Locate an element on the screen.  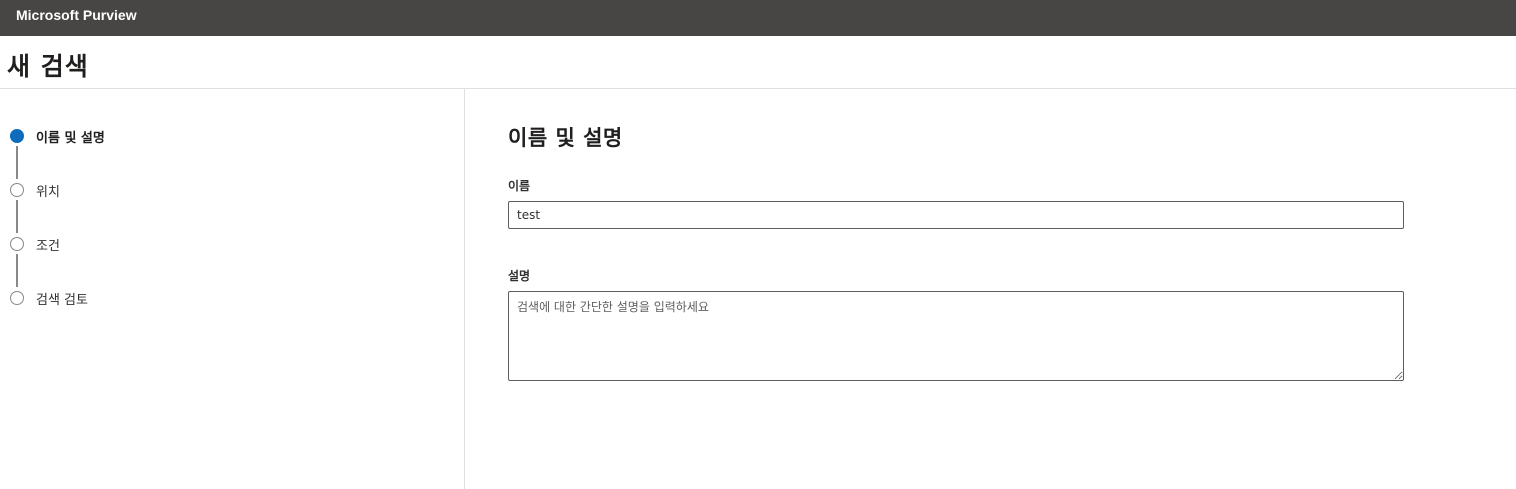
step-label: 검색 검토 is located at coordinates (62, 300).